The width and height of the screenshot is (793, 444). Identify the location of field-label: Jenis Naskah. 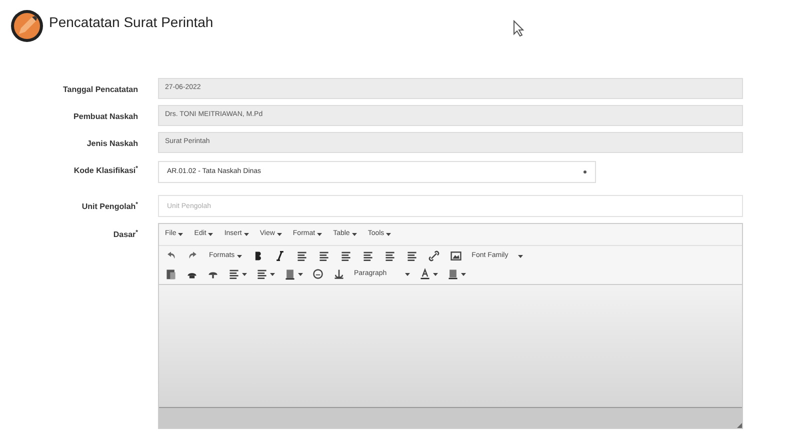
(112, 144).